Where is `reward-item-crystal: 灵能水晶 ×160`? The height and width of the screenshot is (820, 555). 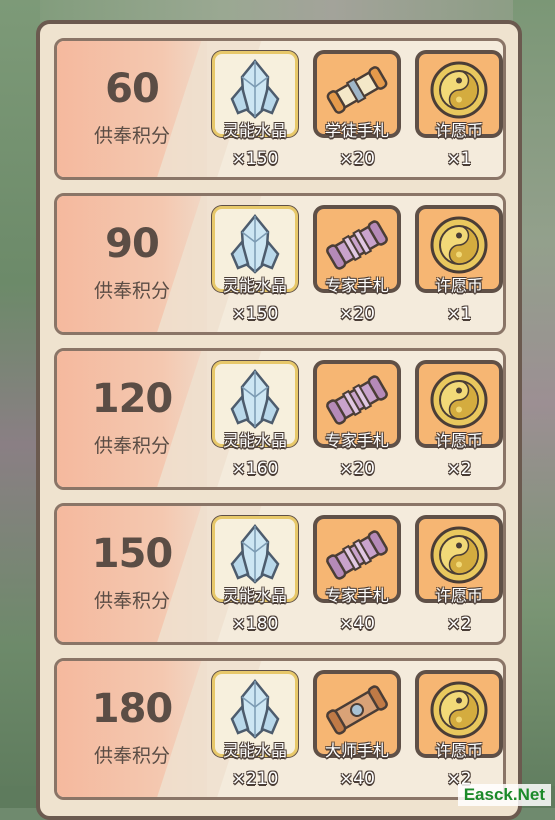 reward-item-crystal: 灵能水晶 ×160 is located at coordinates (257, 423).